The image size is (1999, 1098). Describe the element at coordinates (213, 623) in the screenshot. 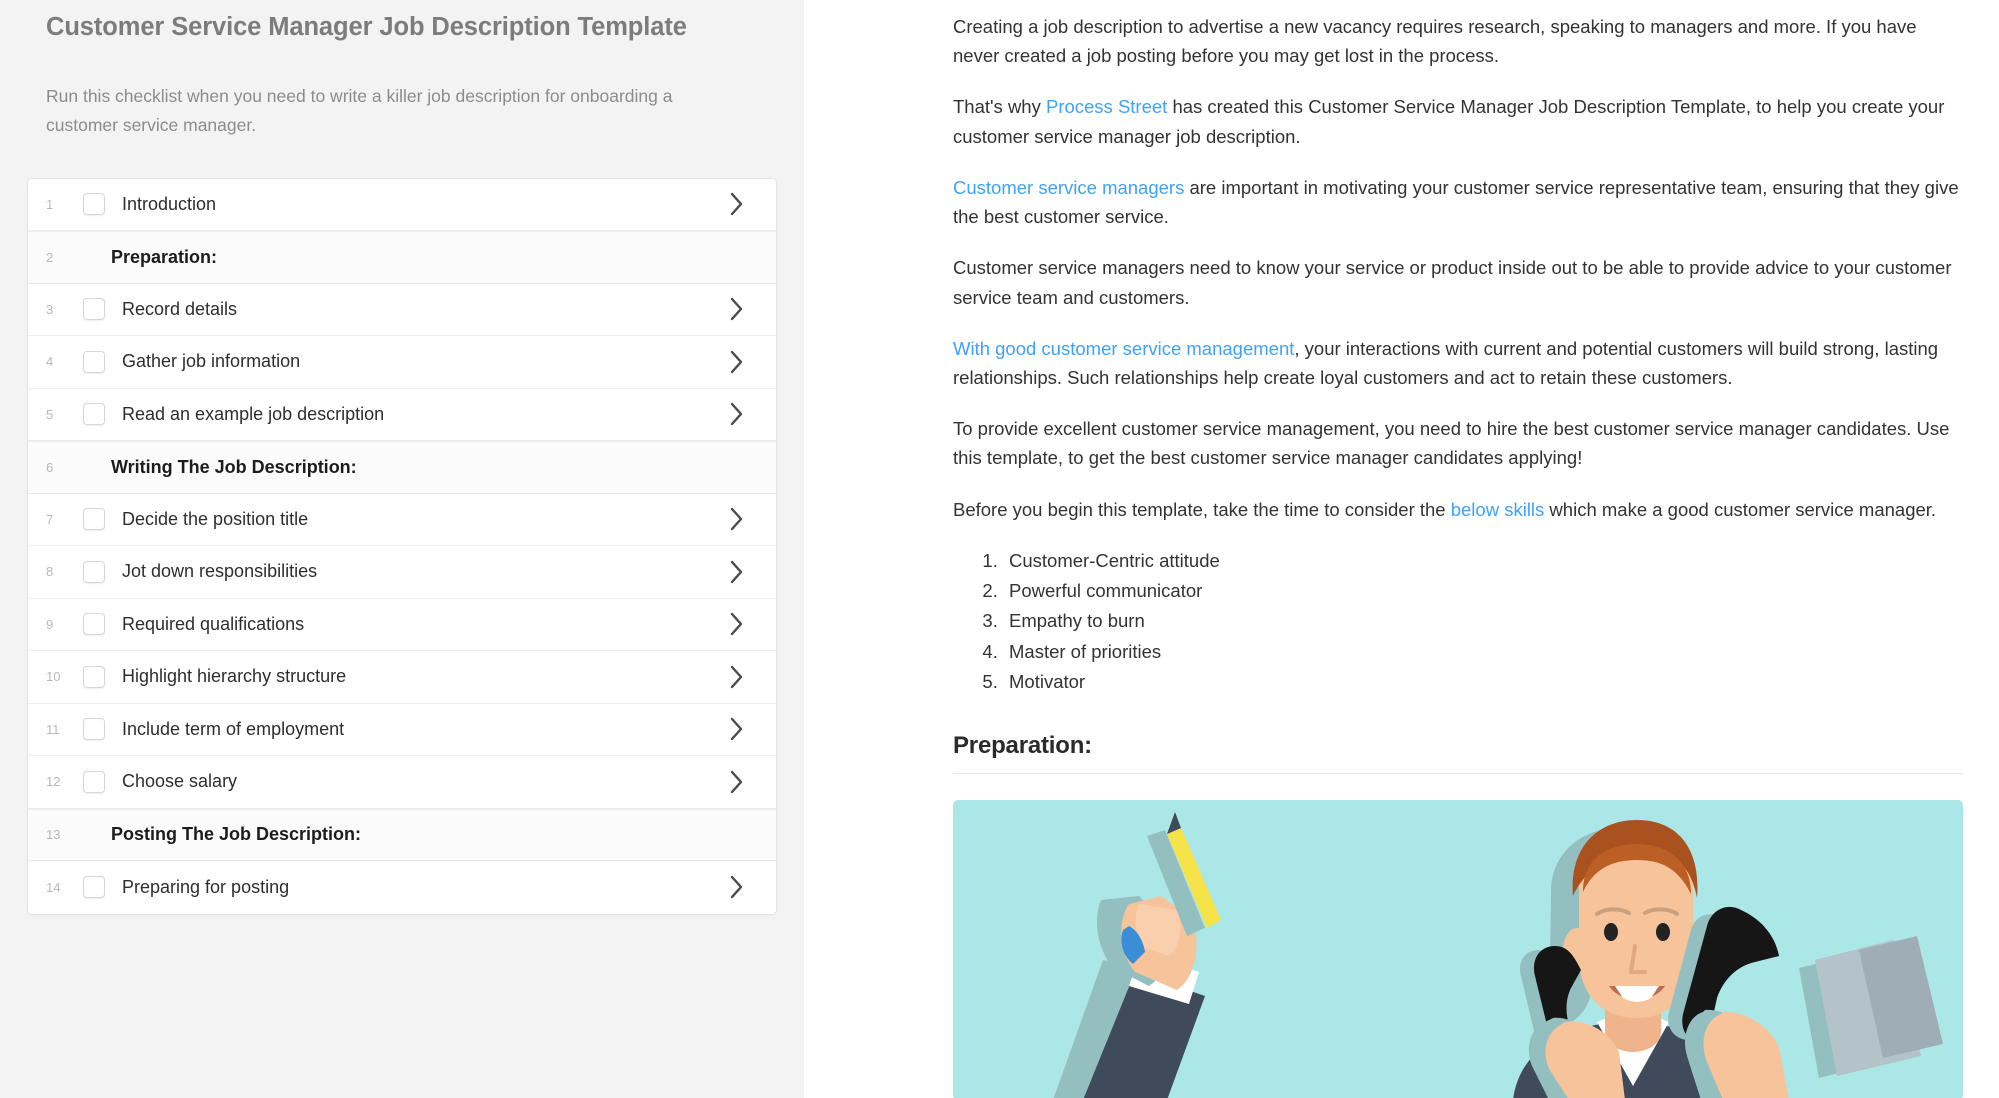

I see `task-label: Required qualifications` at that location.